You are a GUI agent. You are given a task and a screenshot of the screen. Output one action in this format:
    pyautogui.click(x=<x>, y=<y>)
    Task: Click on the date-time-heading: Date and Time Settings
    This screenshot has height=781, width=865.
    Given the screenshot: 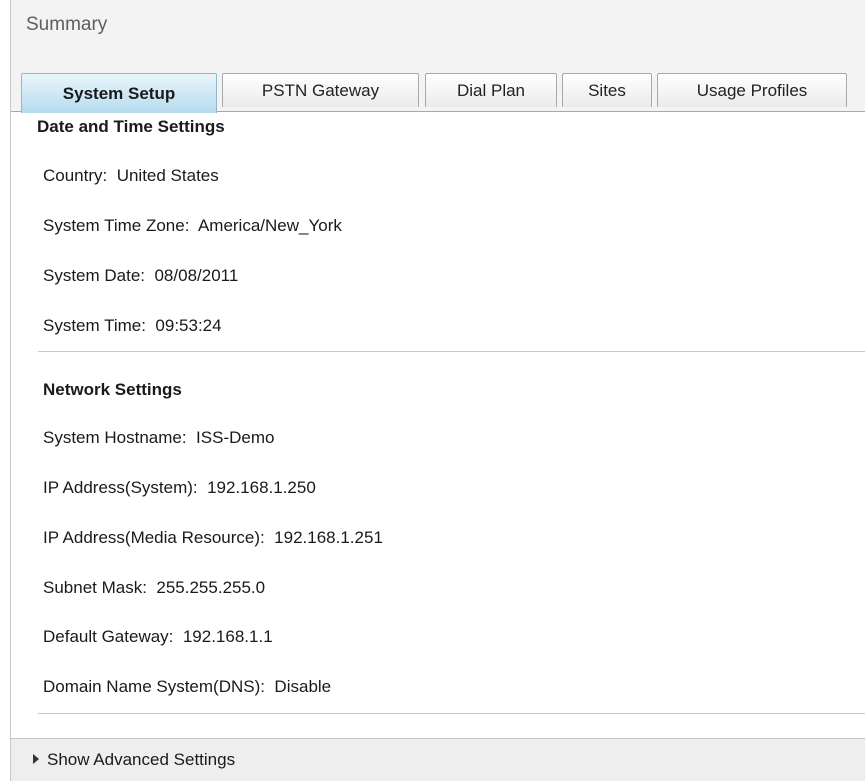 What is the action you would take?
    pyautogui.click(x=131, y=126)
    